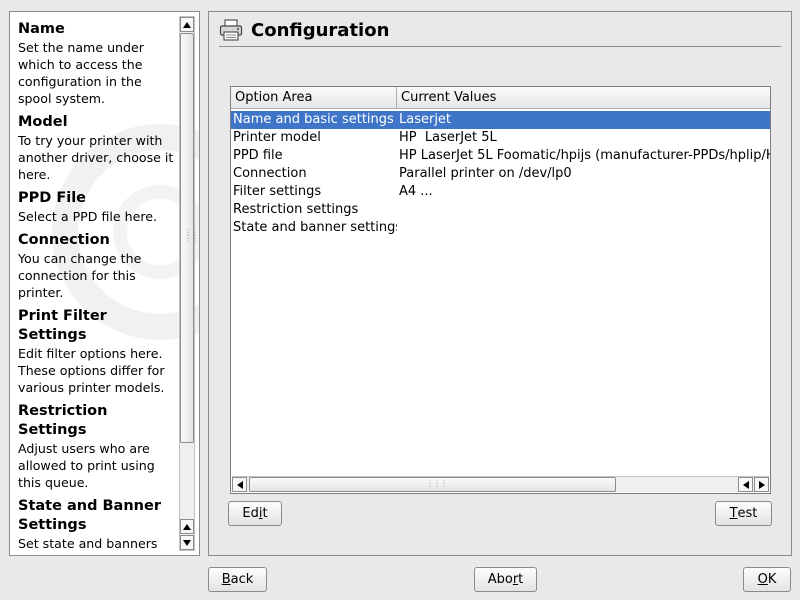 The width and height of the screenshot is (800, 600). What do you see at coordinates (500, 579) in the screenshot?
I see `abort-label-pre: Abo` at bounding box center [500, 579].